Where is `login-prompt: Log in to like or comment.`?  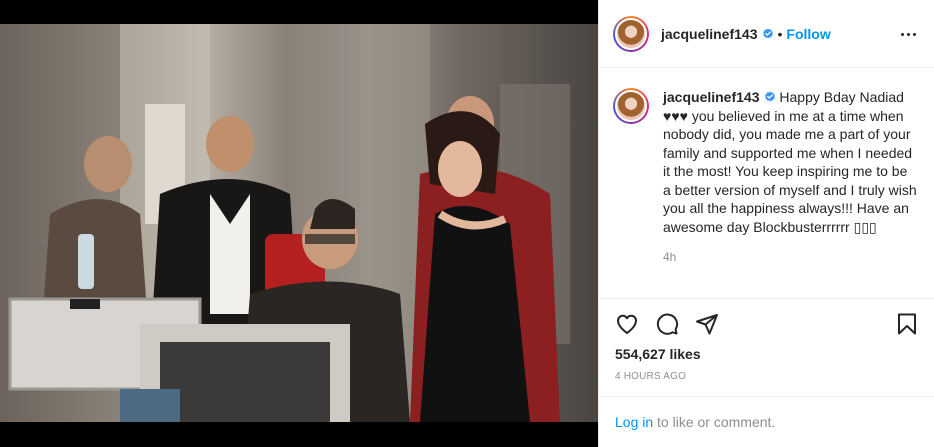 login-prompt: Log in to like or comment. is located at coordinates (766, 421).